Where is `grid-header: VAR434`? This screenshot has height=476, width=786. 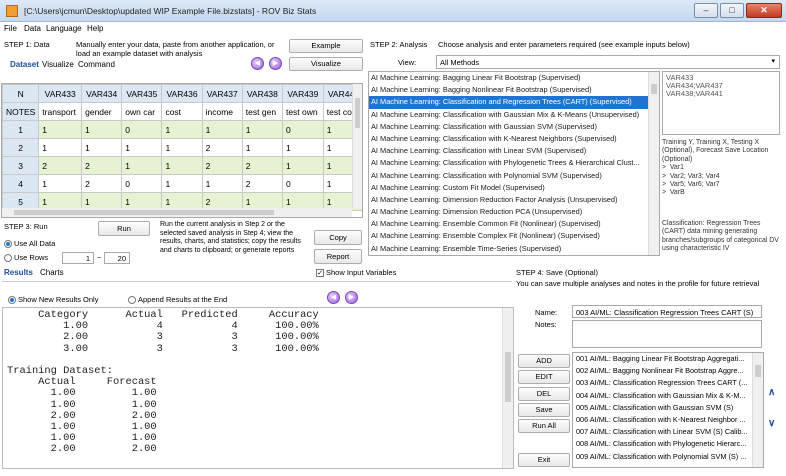 grid-header: VAR434 is located at coordinates (102, 93).